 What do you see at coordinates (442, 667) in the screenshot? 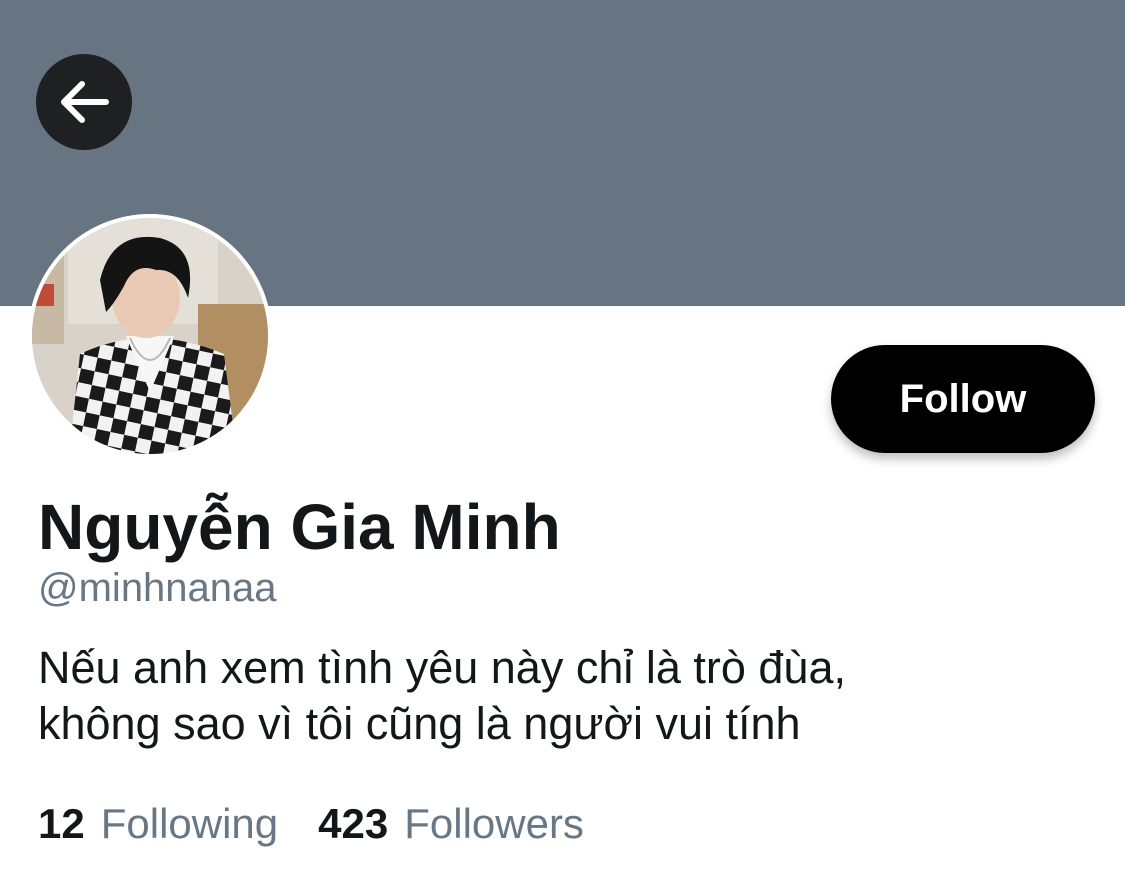
I see `bio-line: Nếu anh xem tình yêu này chỉ là trò đùa,` at bounding box center [442, 667].